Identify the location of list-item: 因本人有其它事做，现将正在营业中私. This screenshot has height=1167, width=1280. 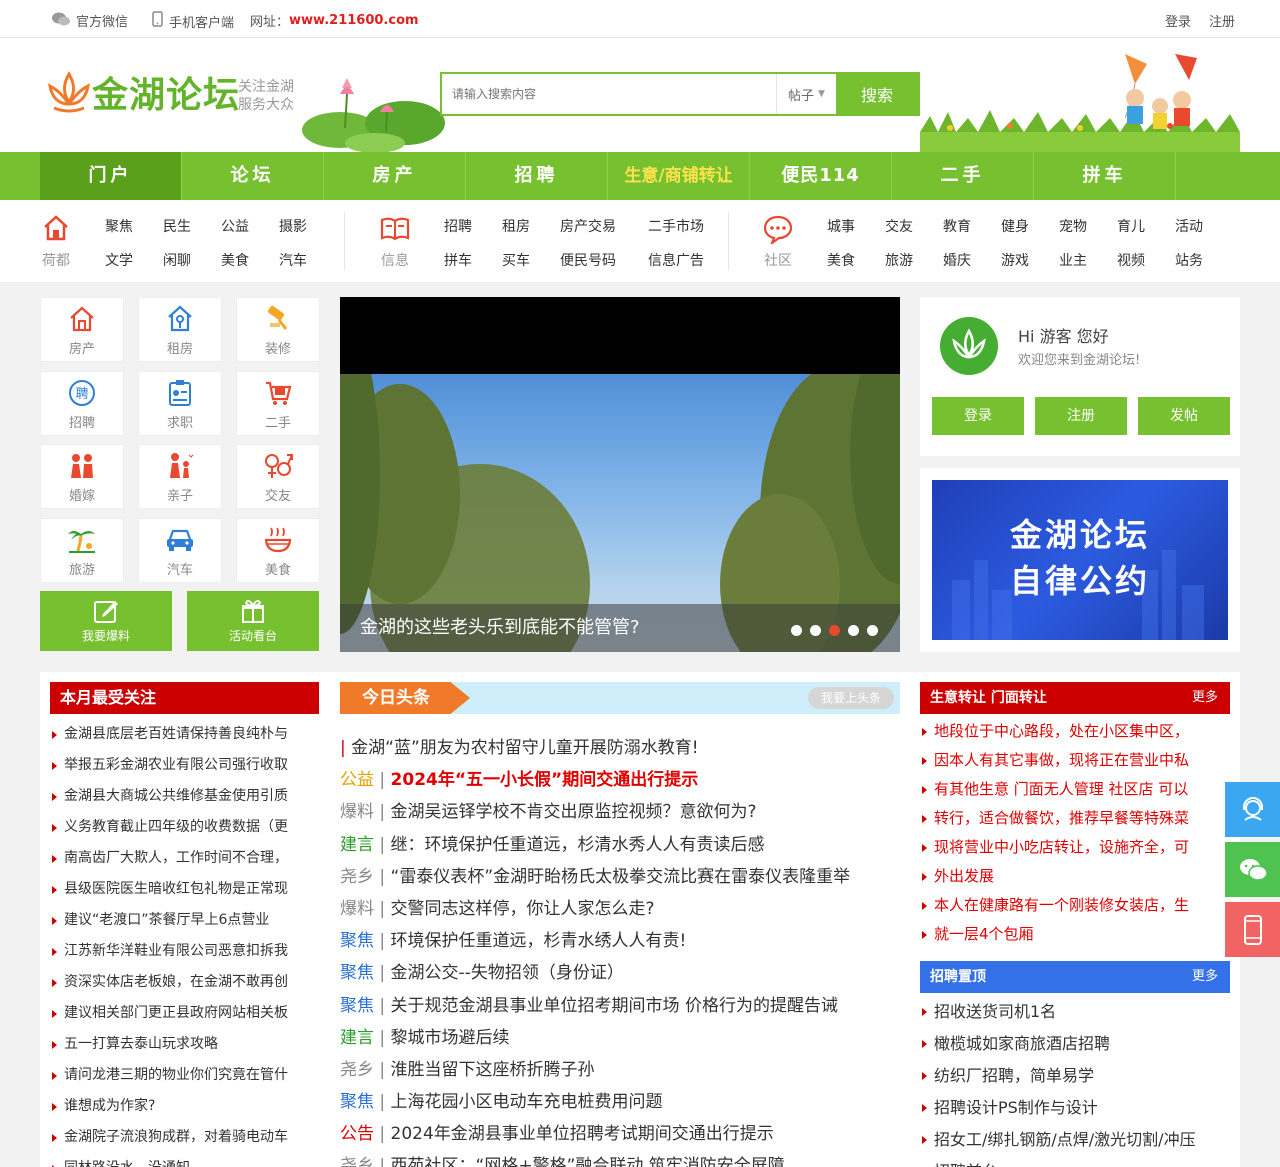
(1072, 760).